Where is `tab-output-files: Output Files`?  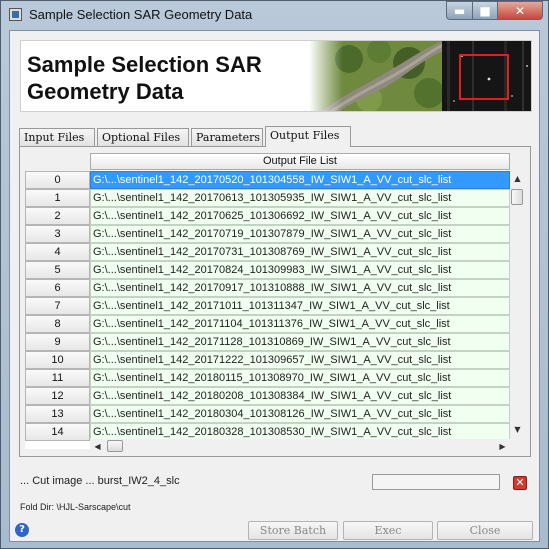
tab-output-files: Output Files is located at coordinates (308, 136).